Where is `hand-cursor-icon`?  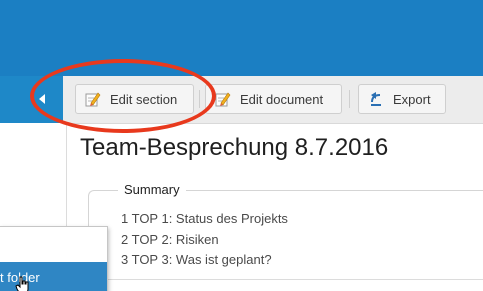 hand-cursor-icon is located at coordinates (23, 283).